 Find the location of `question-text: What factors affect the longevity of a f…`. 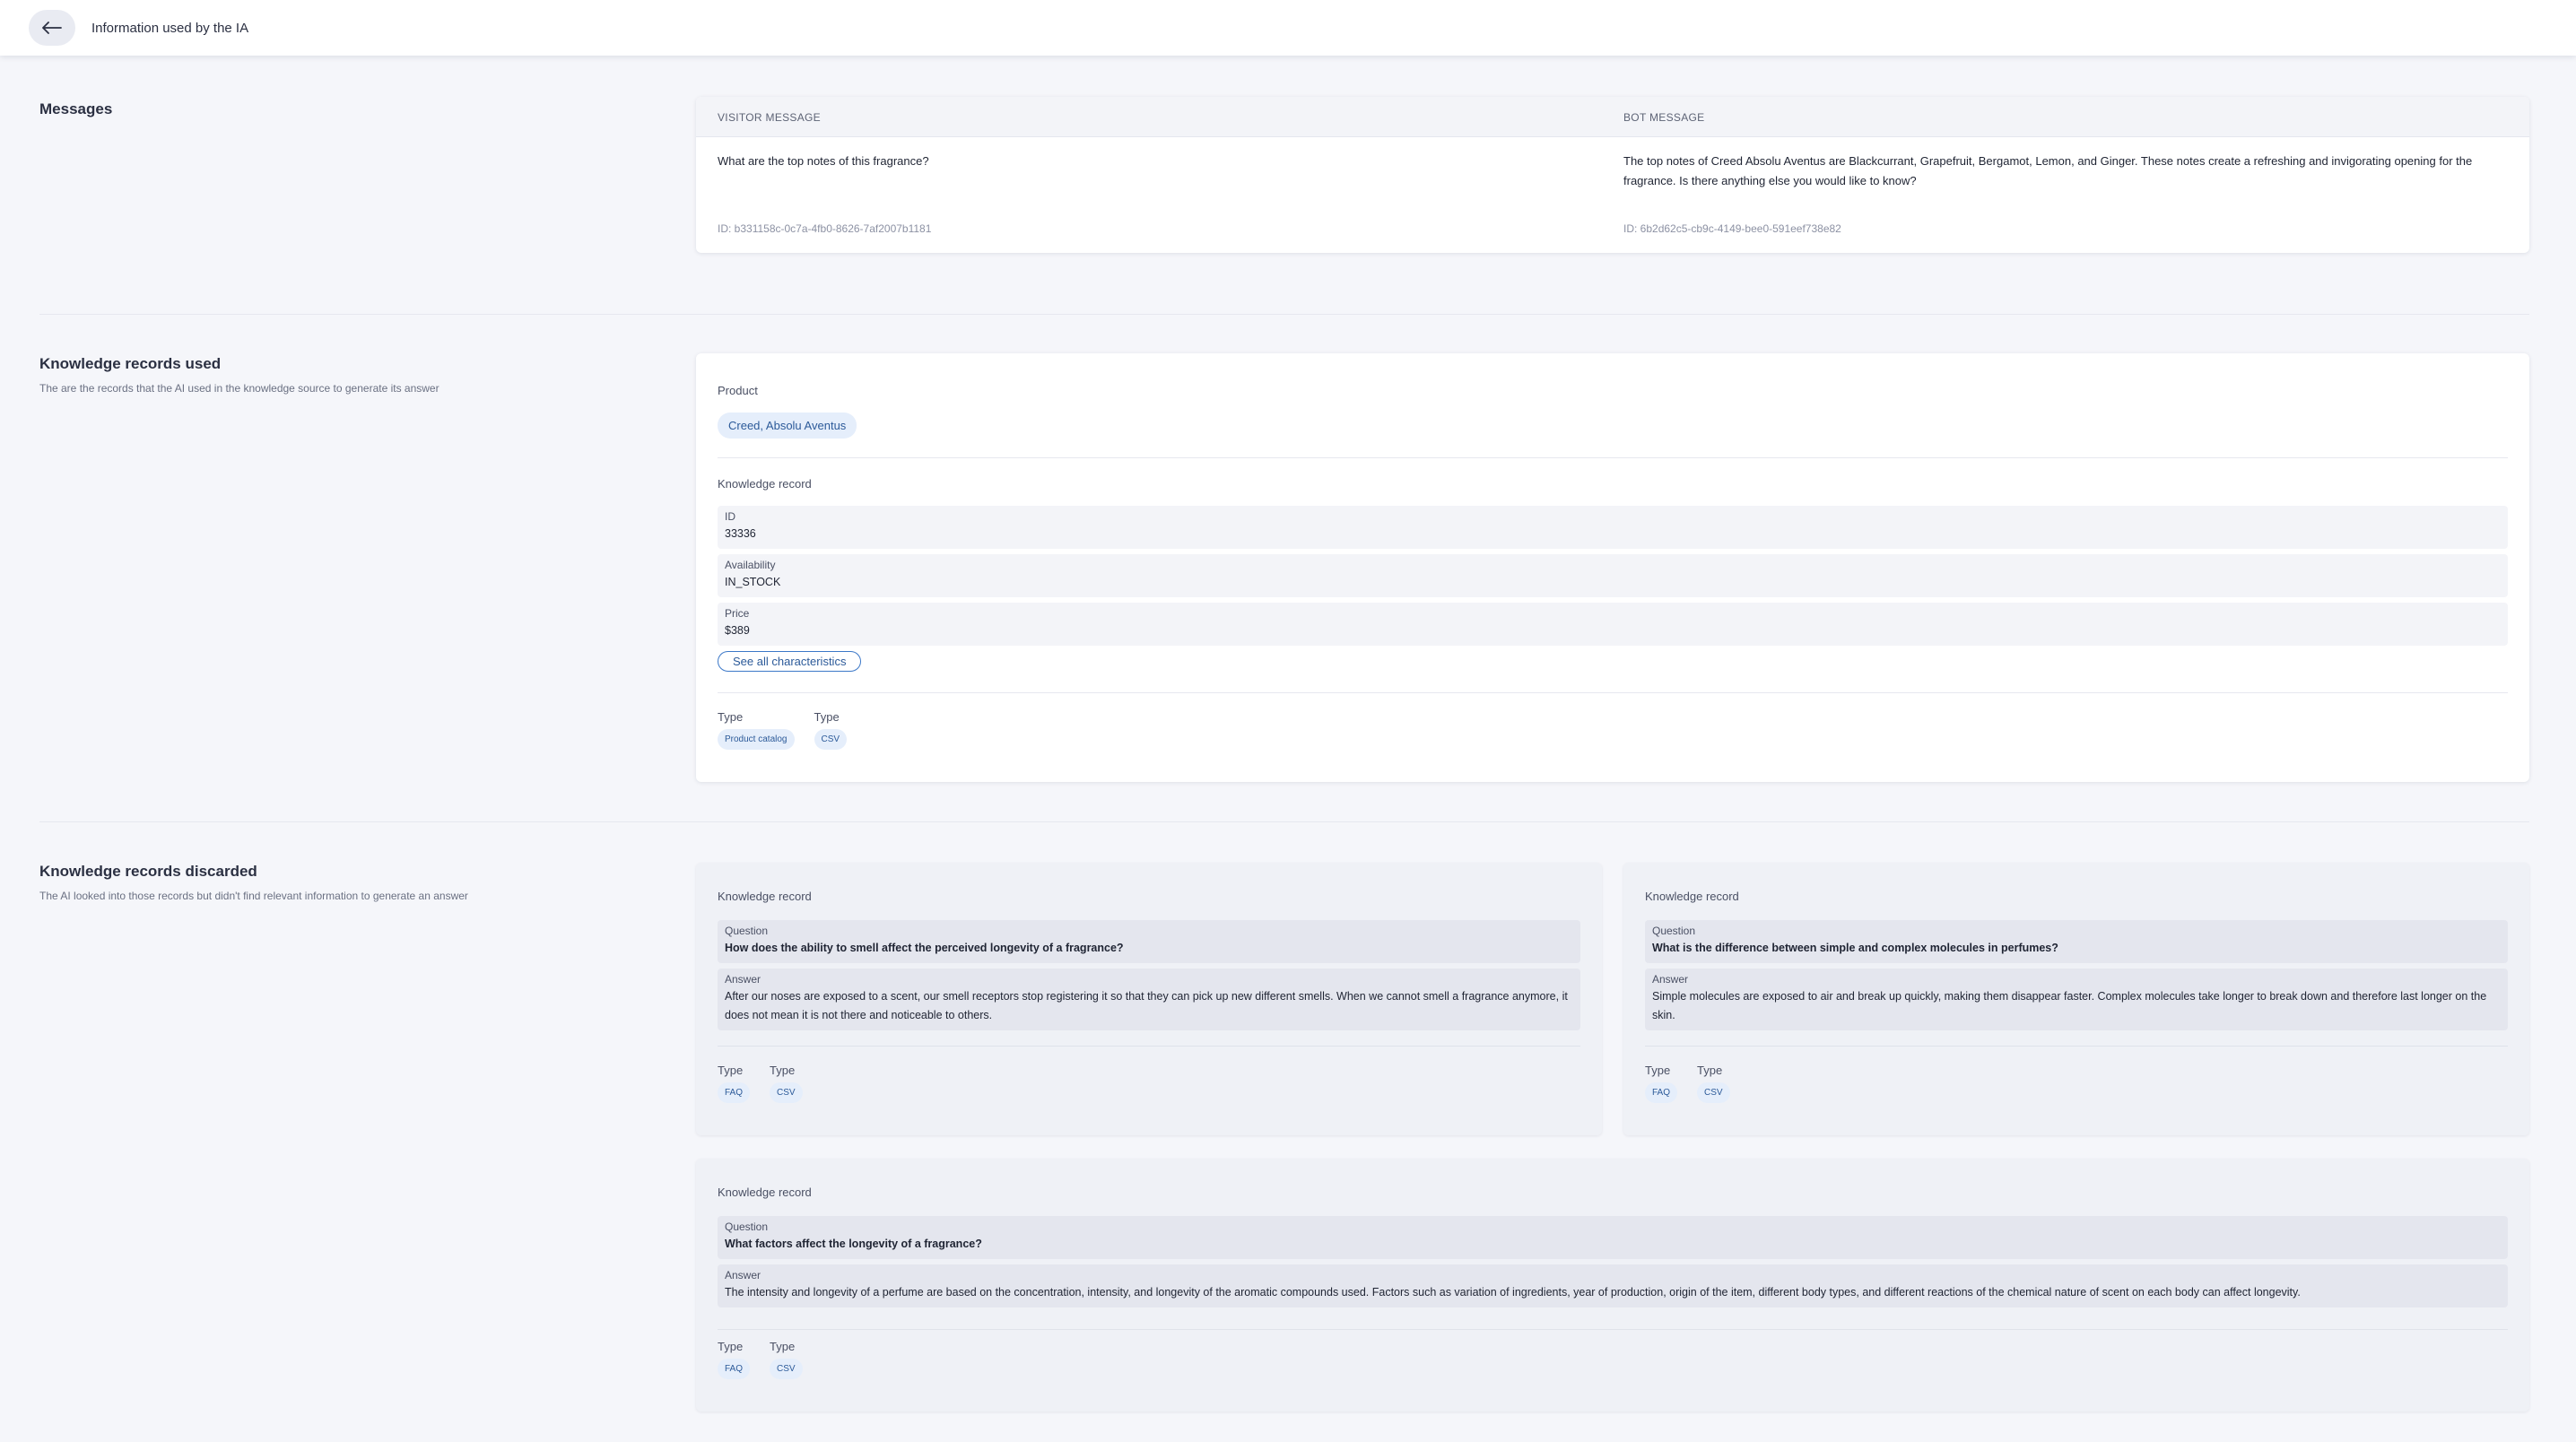

question-text: What factors affect the longevity of a f… is located at coordinates (853, 1244).